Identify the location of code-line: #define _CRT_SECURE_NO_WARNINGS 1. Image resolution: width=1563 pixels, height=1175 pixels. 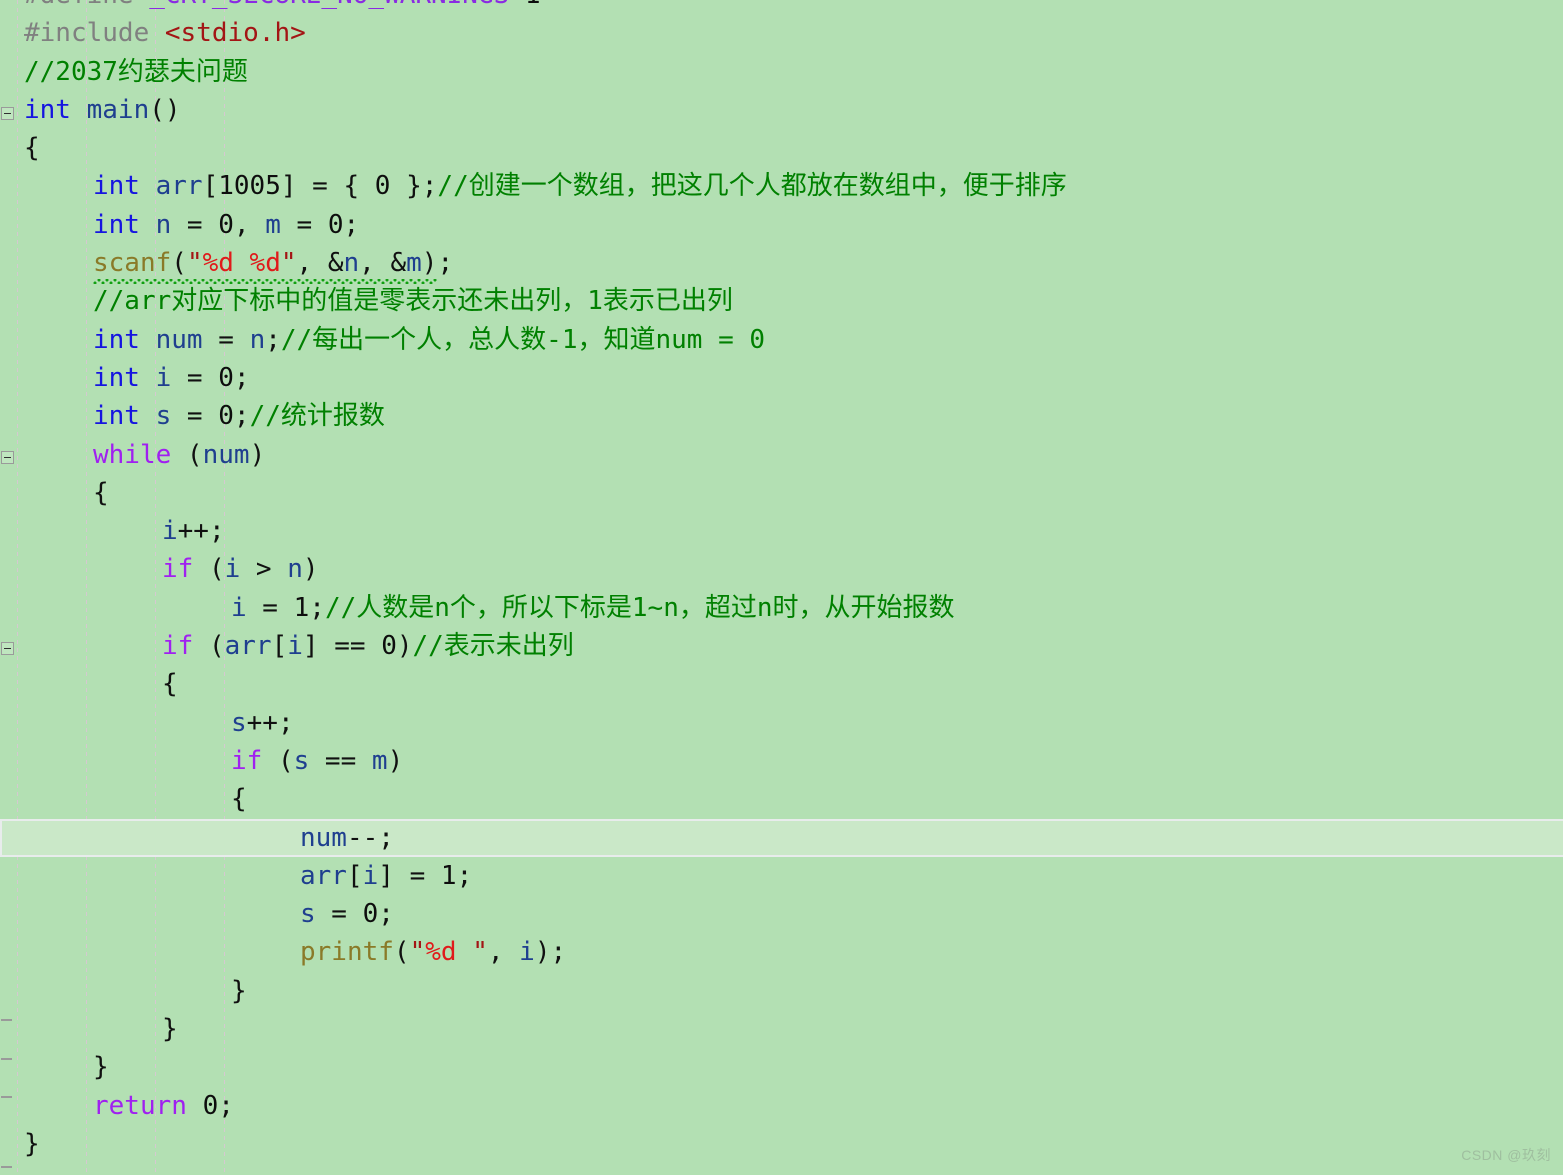
(781, 7).